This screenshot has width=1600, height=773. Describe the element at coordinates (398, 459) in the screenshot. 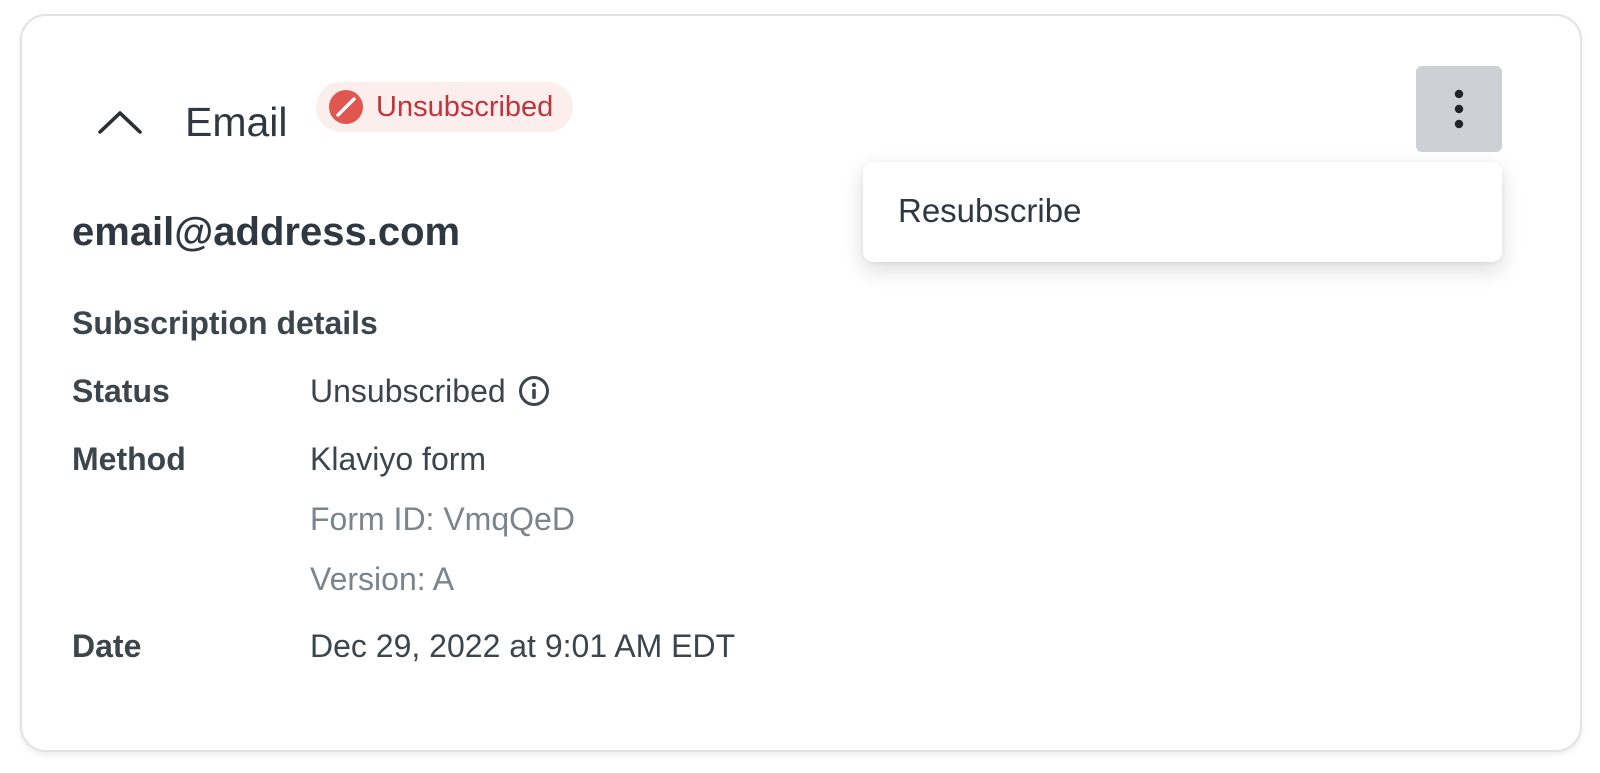

I see `method-value: Klaviyo form` at that location.